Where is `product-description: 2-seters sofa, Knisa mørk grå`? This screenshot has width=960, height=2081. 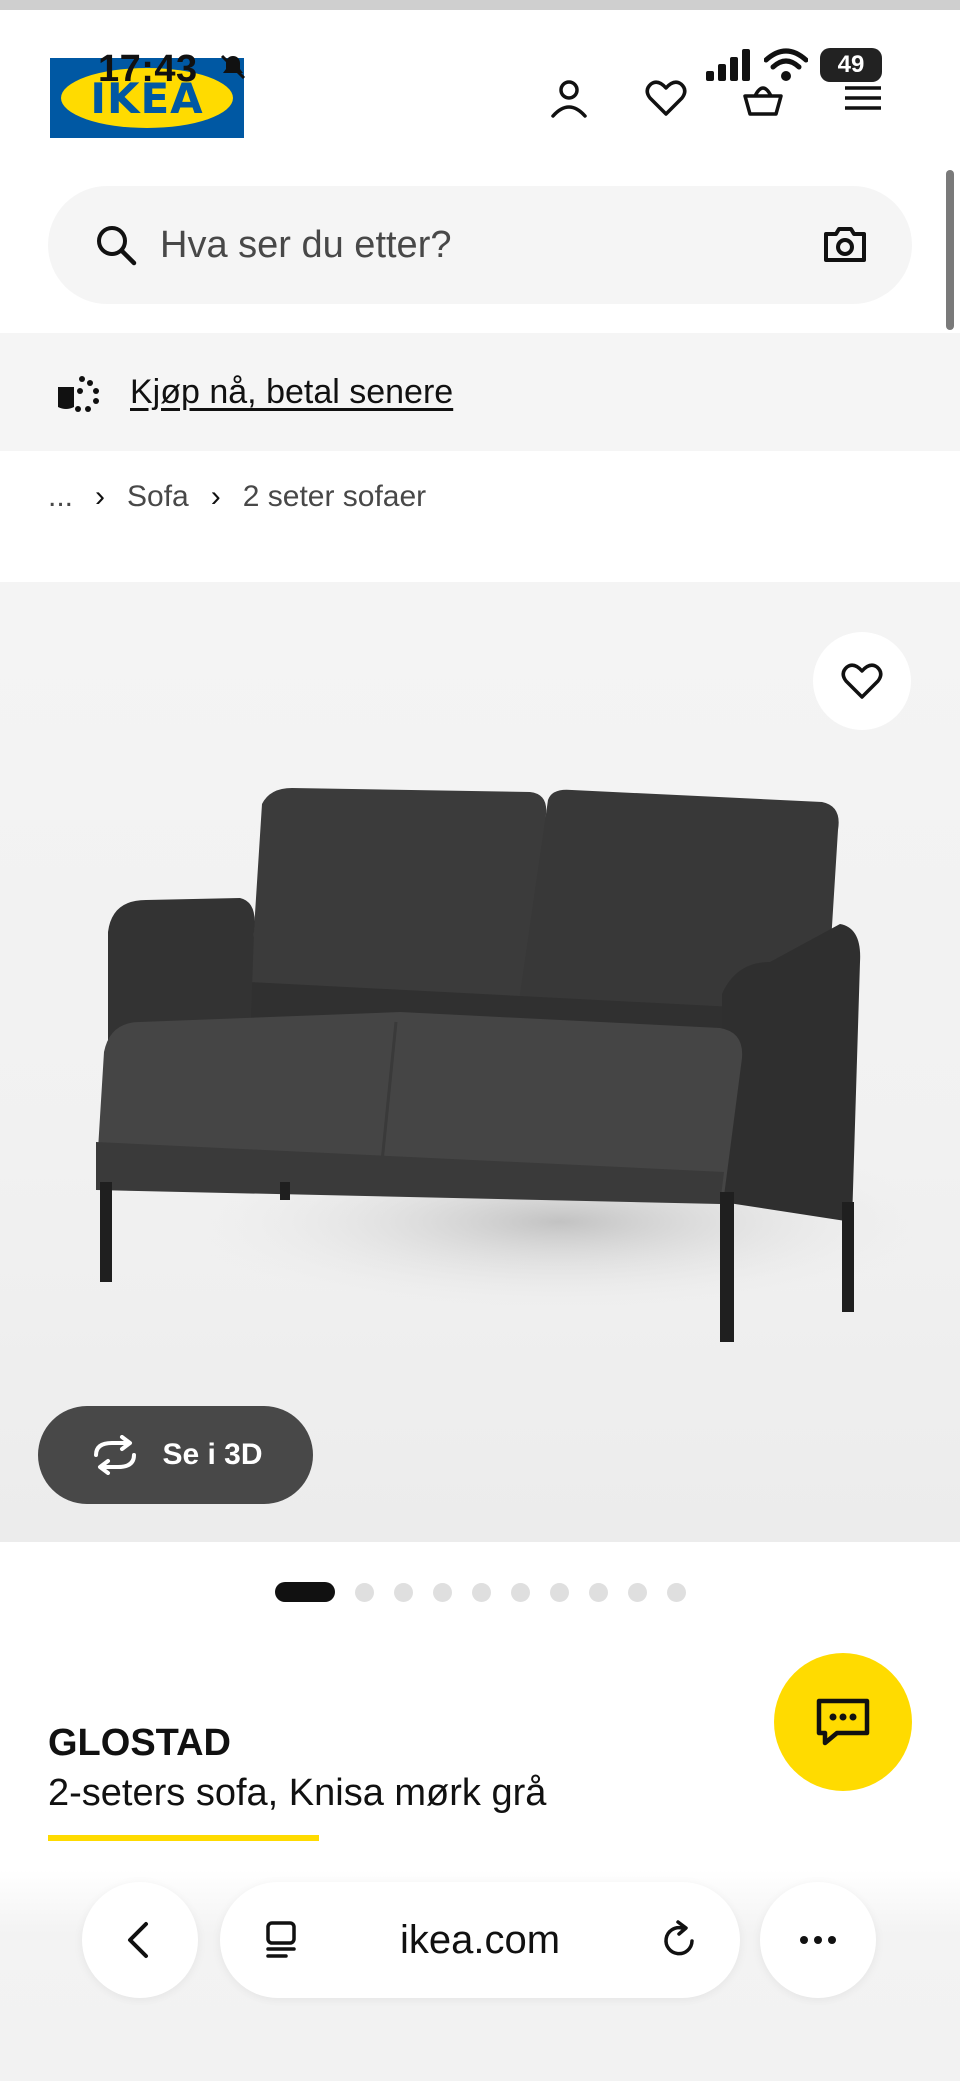 product-description: 2-seters sofa, Knisa mørk grå is located at coordinates (297, 1793).